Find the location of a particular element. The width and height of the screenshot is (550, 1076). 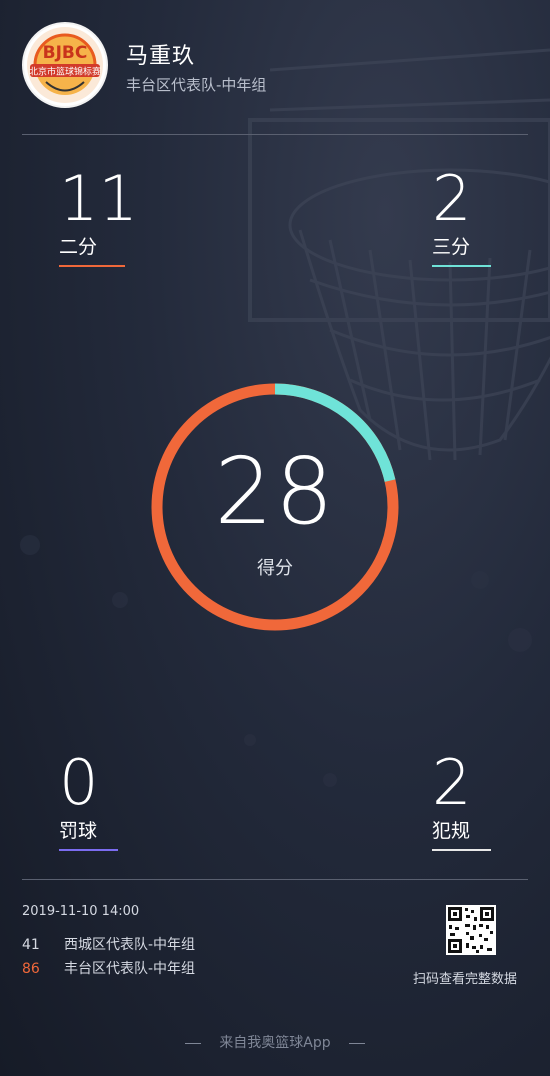

header-divider is located at coordinates (275, 134).